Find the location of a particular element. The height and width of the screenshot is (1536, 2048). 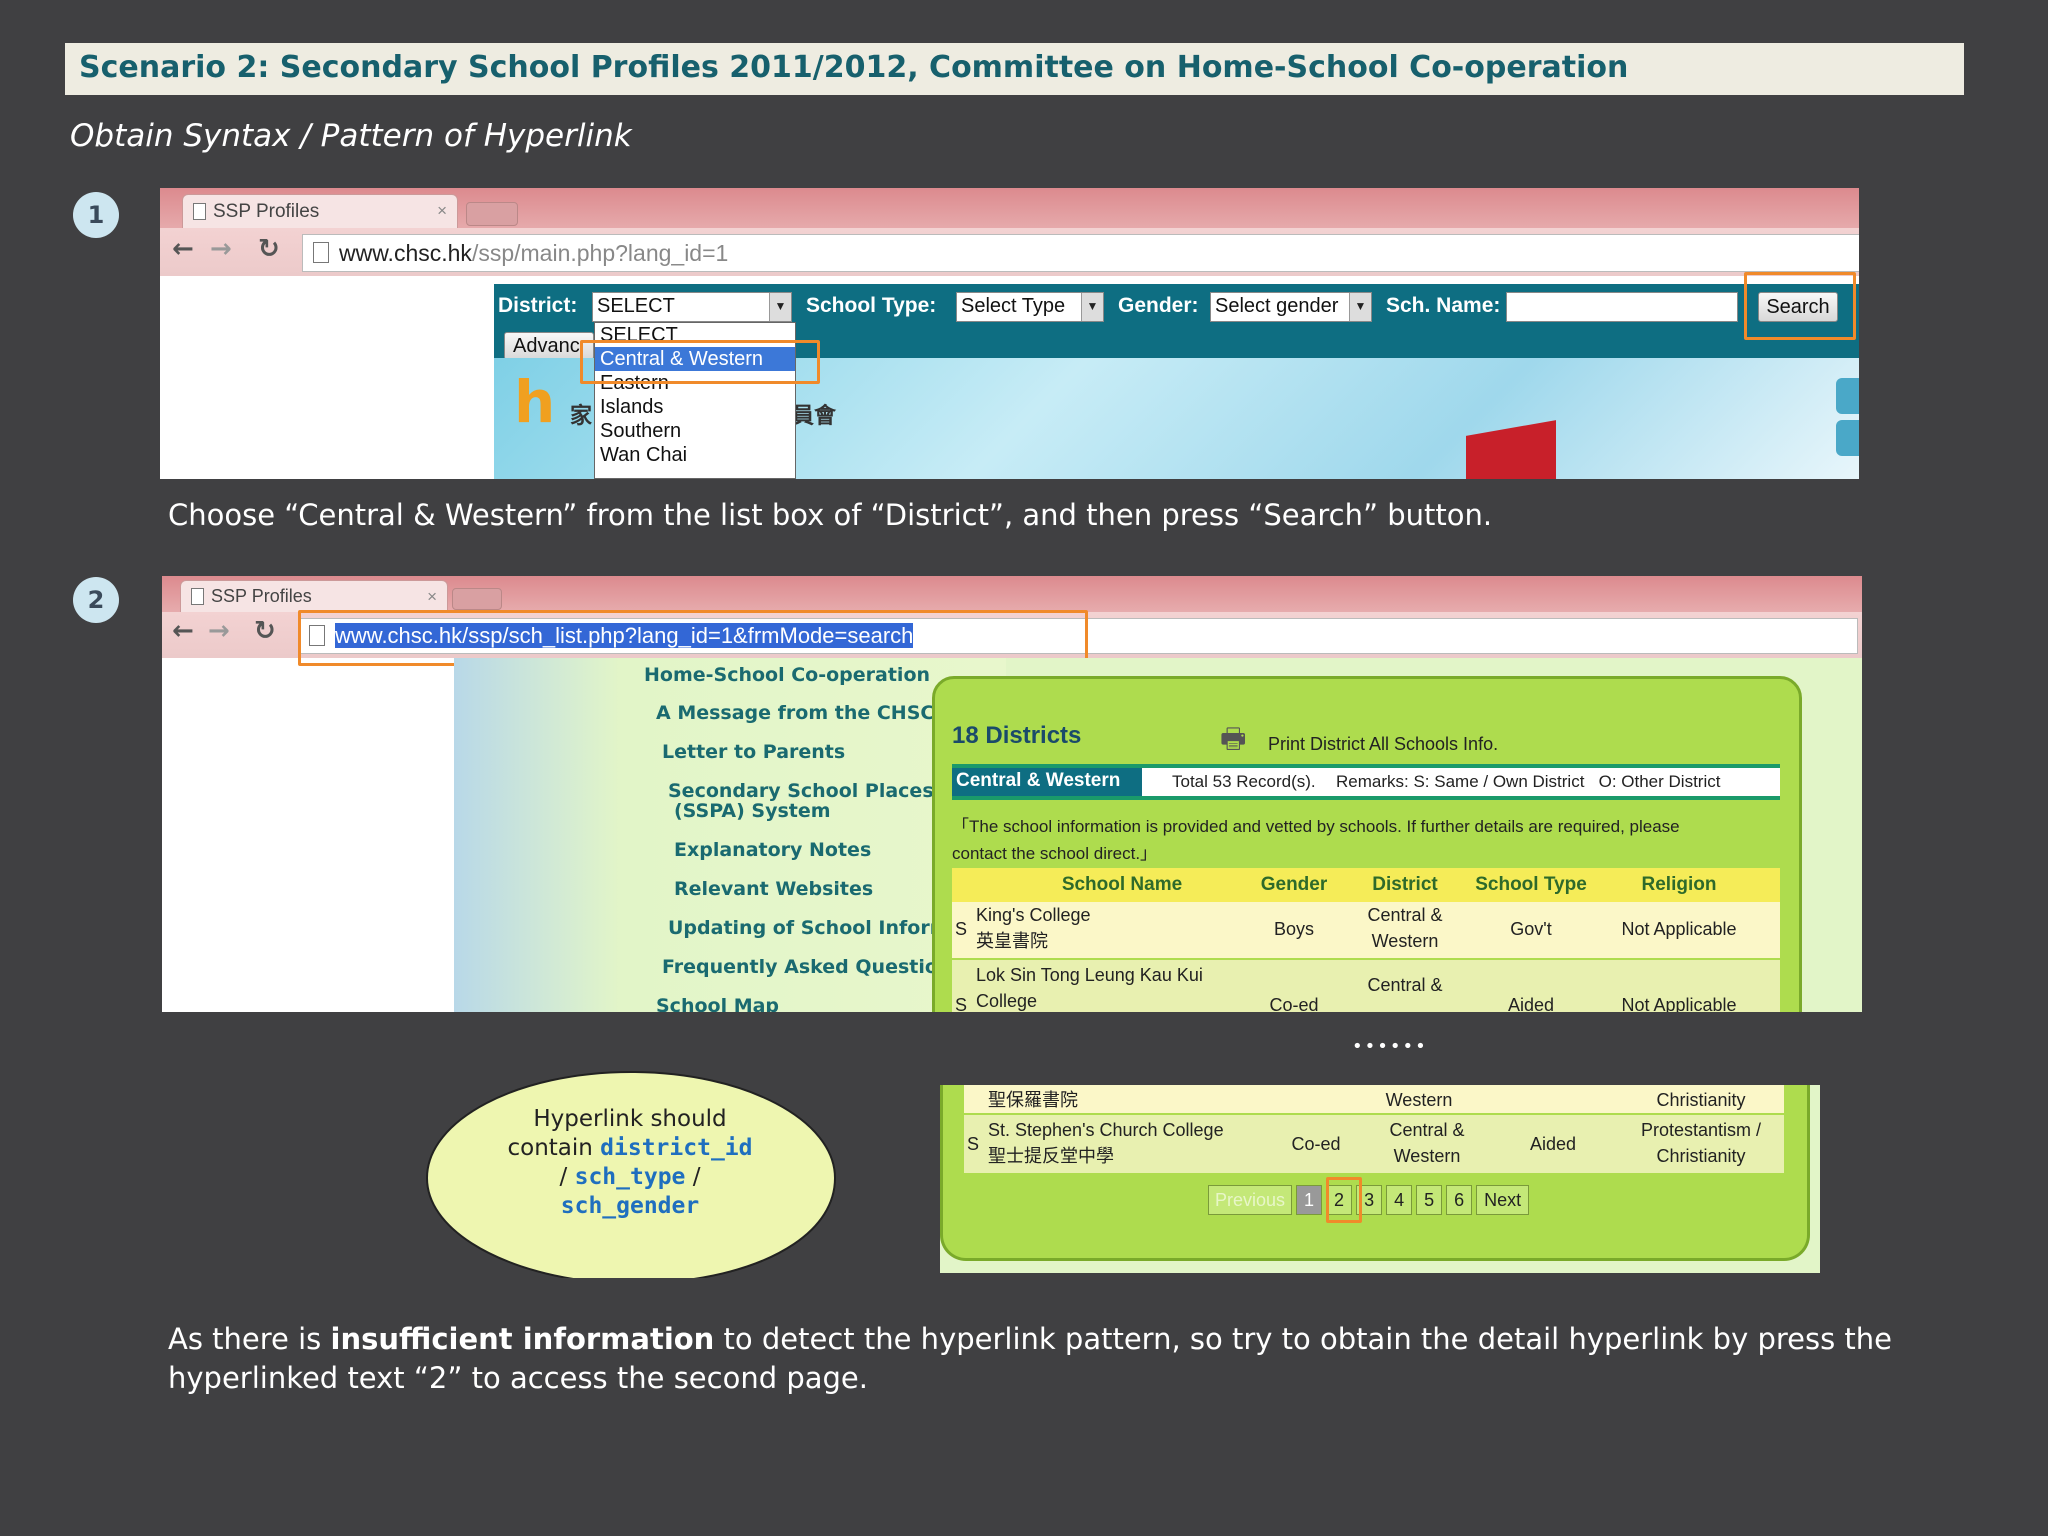

highlight-search-button is located at coordinates (1800, 306).